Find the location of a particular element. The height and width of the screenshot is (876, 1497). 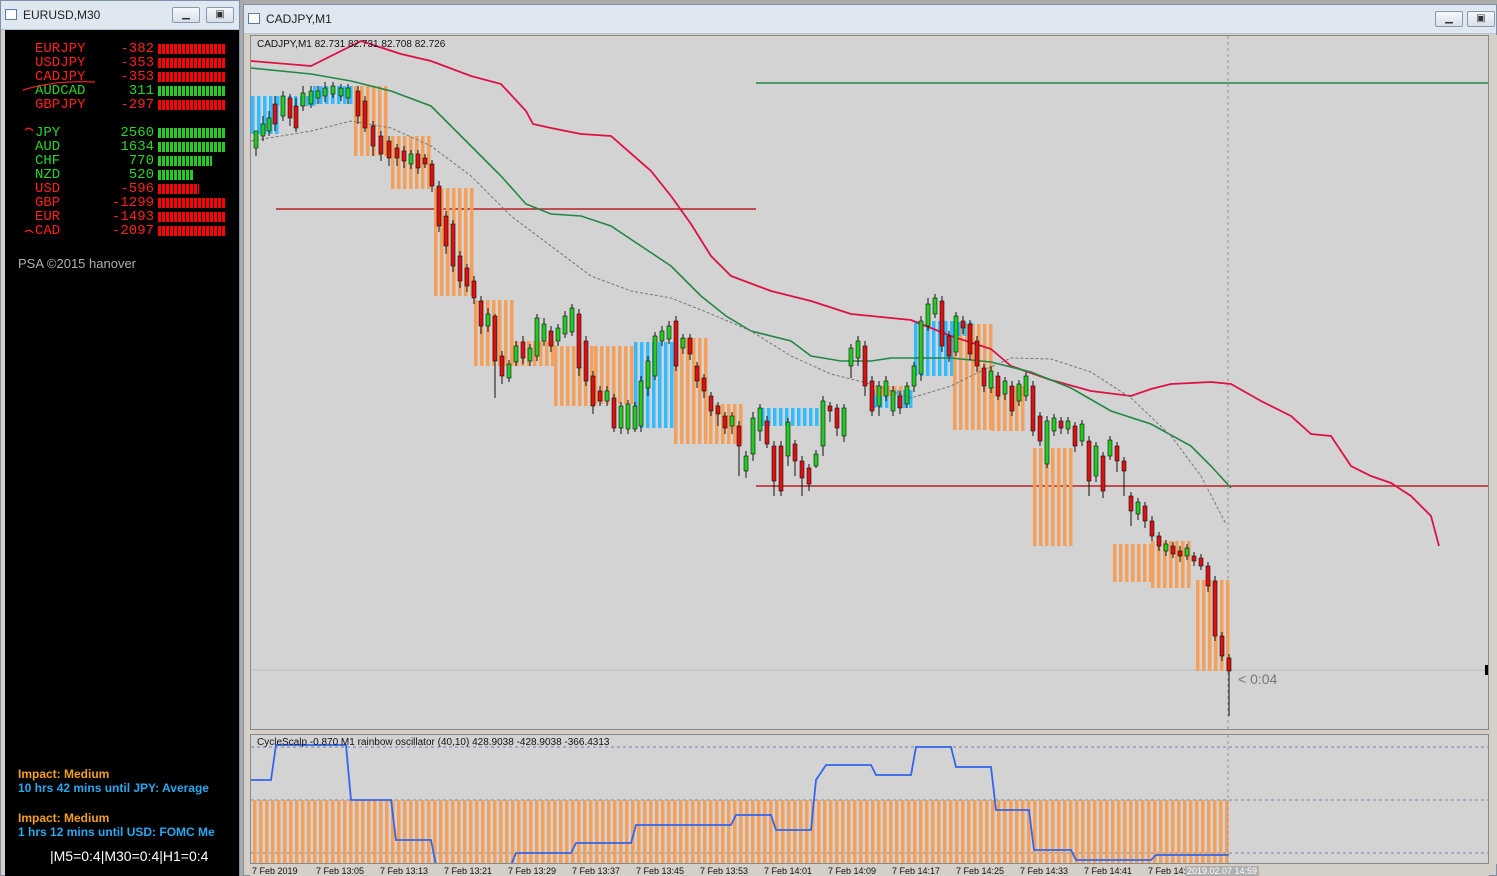

price-scale is located at coordinates (1493, 449).